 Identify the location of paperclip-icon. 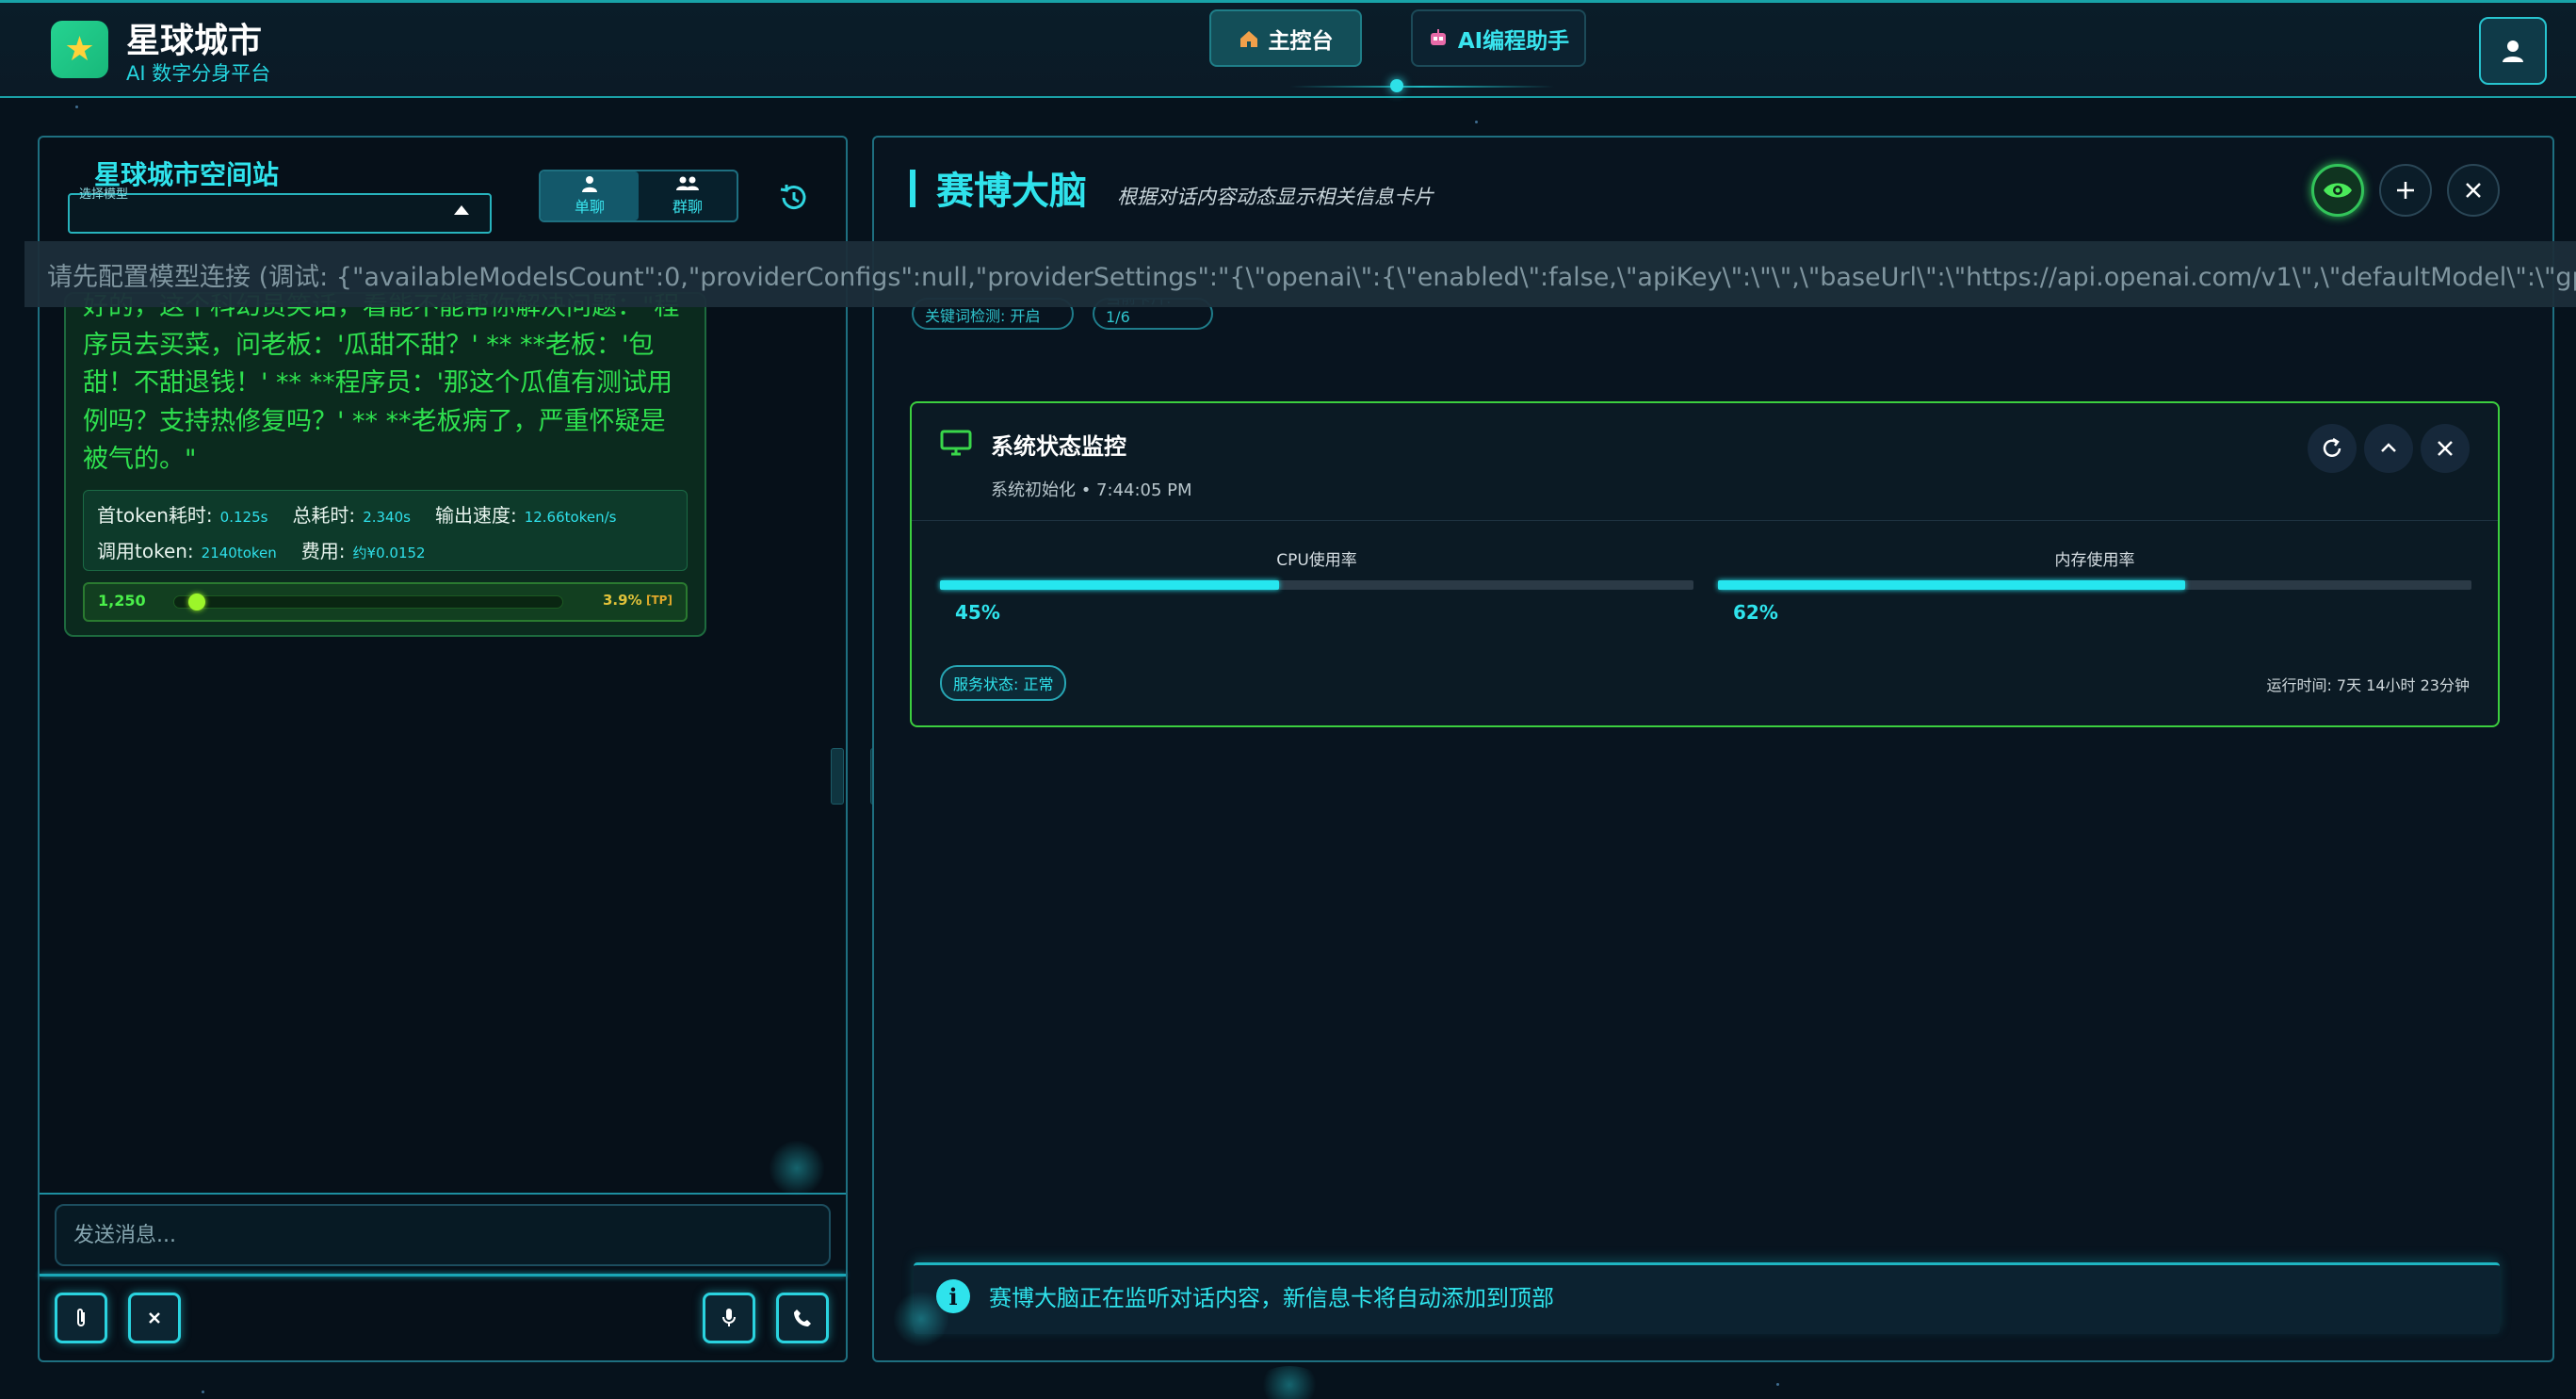
(81, 1317).